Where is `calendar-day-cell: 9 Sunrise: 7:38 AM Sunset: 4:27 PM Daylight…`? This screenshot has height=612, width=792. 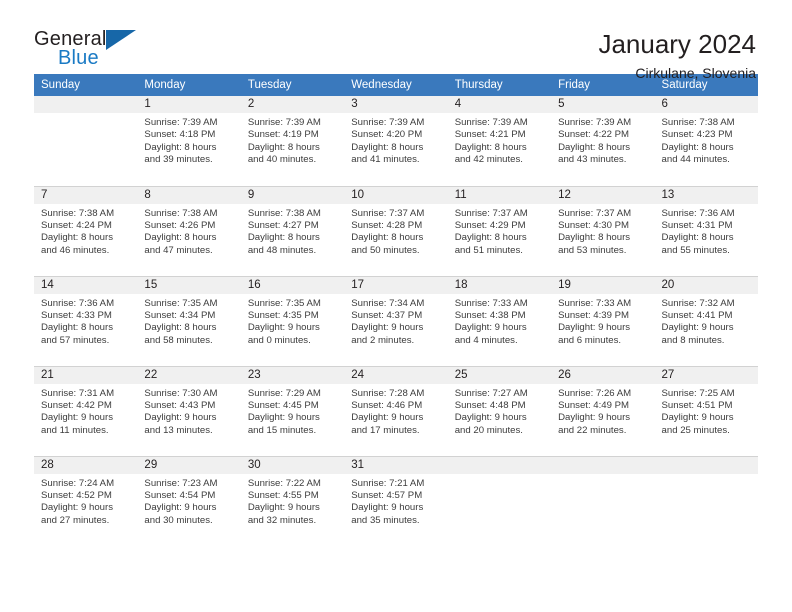
calendar-day-cell: 9 Sunrise: 7:38 AM Sunset: 4:27 PM Daylight… is located at coordinates (292, 230).